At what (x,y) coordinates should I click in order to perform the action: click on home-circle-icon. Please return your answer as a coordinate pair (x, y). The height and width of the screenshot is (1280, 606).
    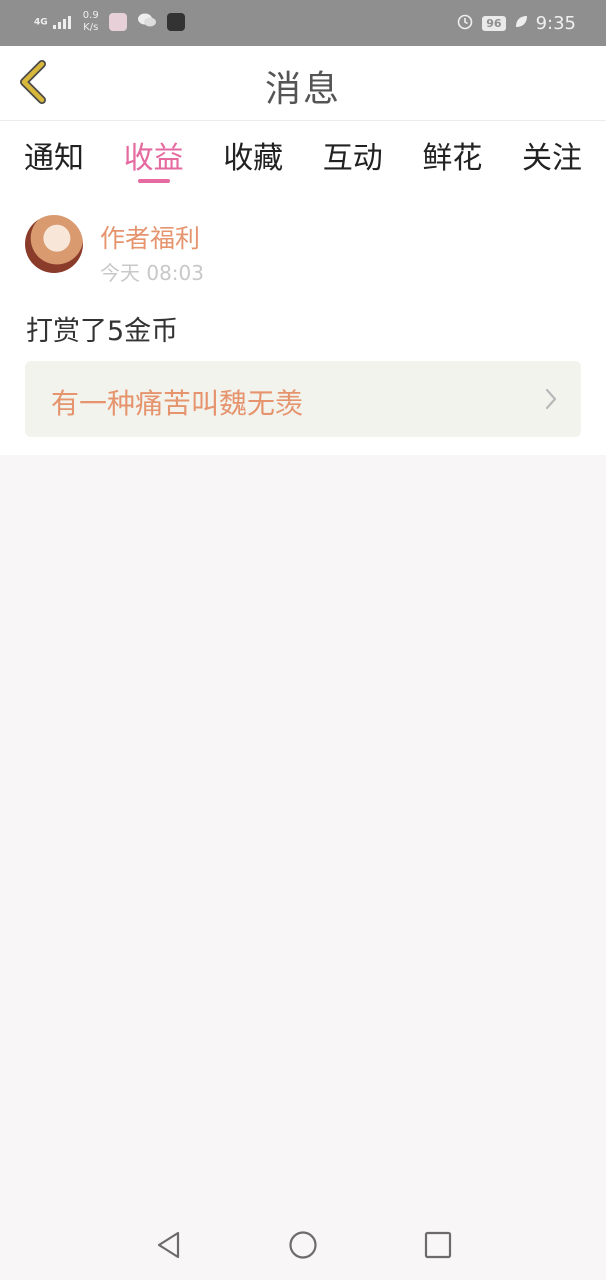
    Looking at the image, I should click on (303, 1245).